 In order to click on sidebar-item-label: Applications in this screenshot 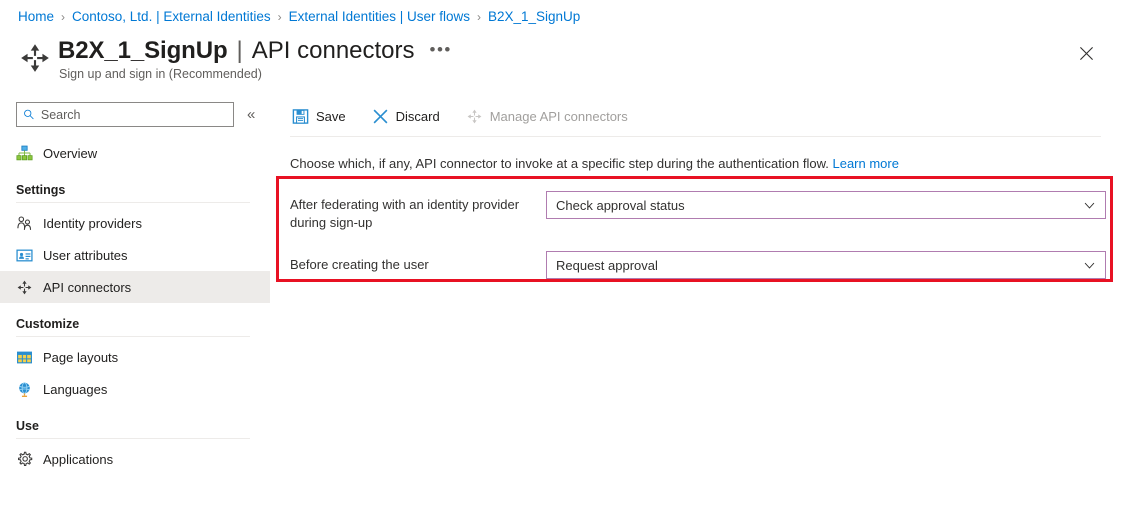, I will do `click(78, 459)`.